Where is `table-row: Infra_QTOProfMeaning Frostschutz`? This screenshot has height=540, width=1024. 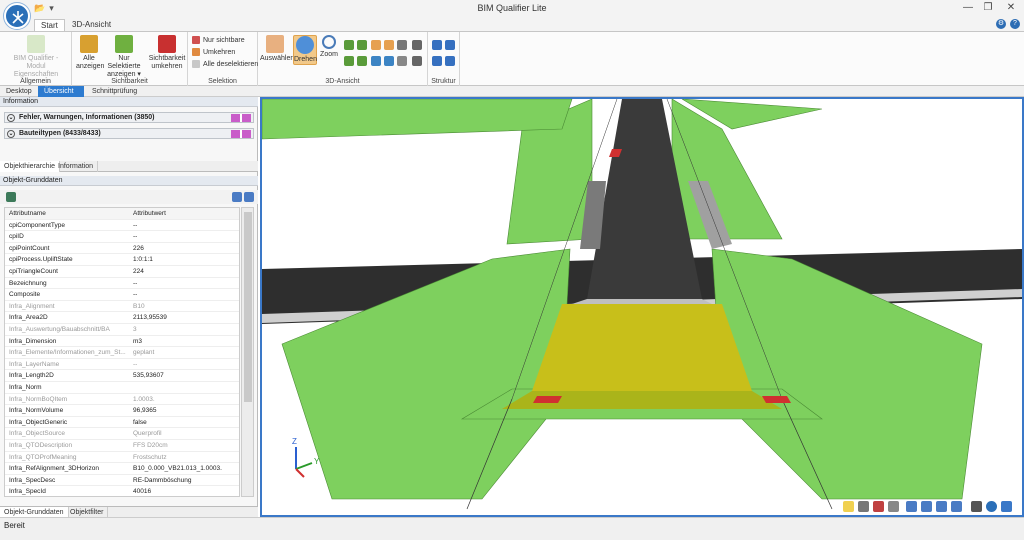 table-row: Infra_QTOProfMeaning Frostschutz is located at coordinates (122, 458).